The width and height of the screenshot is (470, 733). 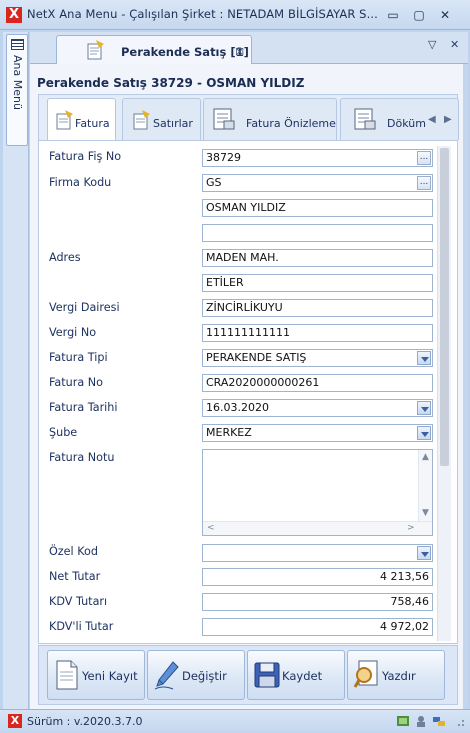 What do you see at coordinates (78, 601) in the screenshot?
I see `label-kdv-tutari: KDV Tutarı` at bounding box center [78, 601].